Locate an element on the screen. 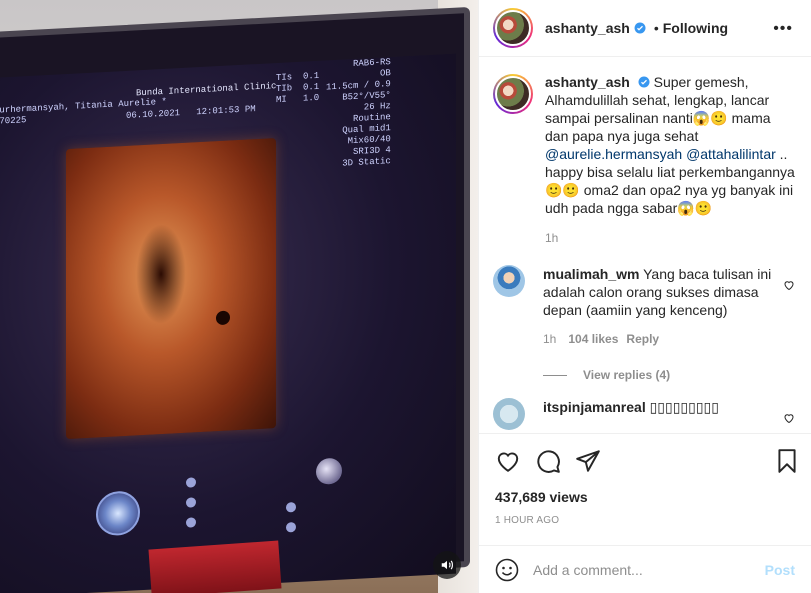 The height and width of the screenshot is (593, 811). comment-icon is located at coordinates (548, 461).